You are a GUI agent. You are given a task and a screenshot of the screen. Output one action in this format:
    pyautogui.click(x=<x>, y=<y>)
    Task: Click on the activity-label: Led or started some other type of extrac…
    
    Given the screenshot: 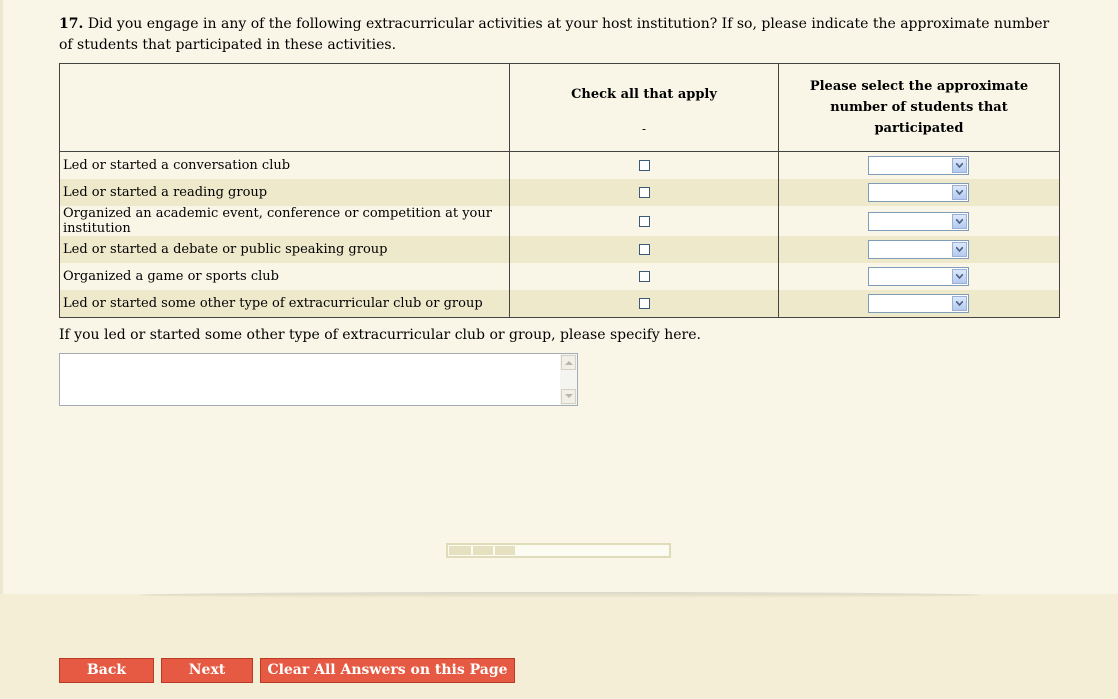 What is the action you would take?
    pyautogui.click(x=284, y=304)
    